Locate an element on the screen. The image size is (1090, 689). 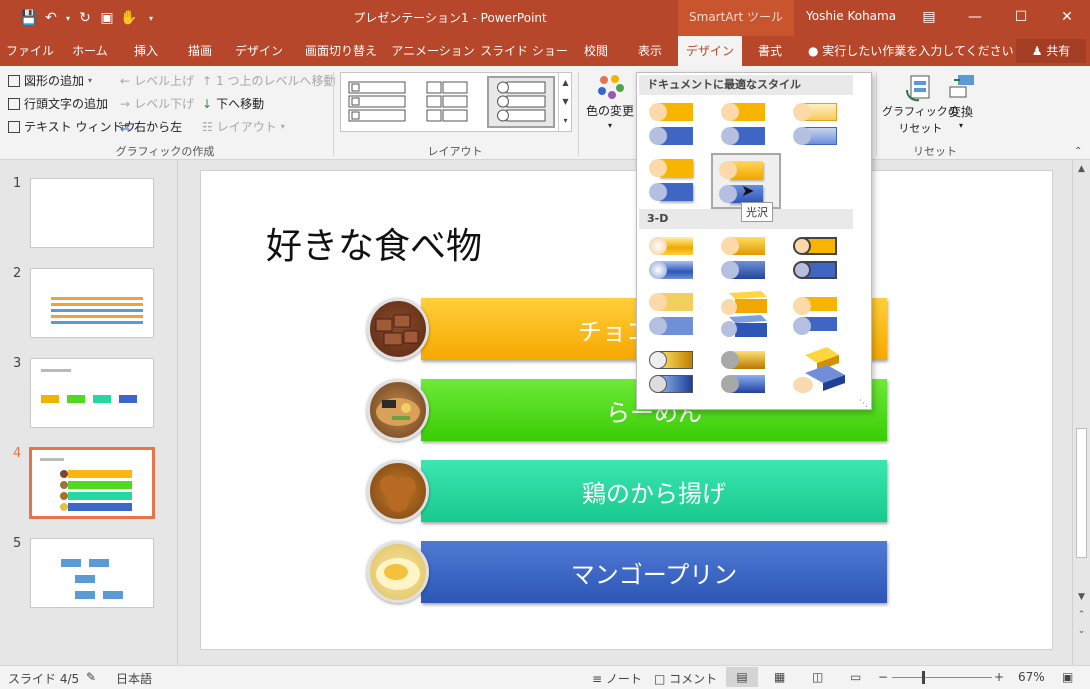
more-layouts-icon: ▾ is located at coordinates (565, 120).